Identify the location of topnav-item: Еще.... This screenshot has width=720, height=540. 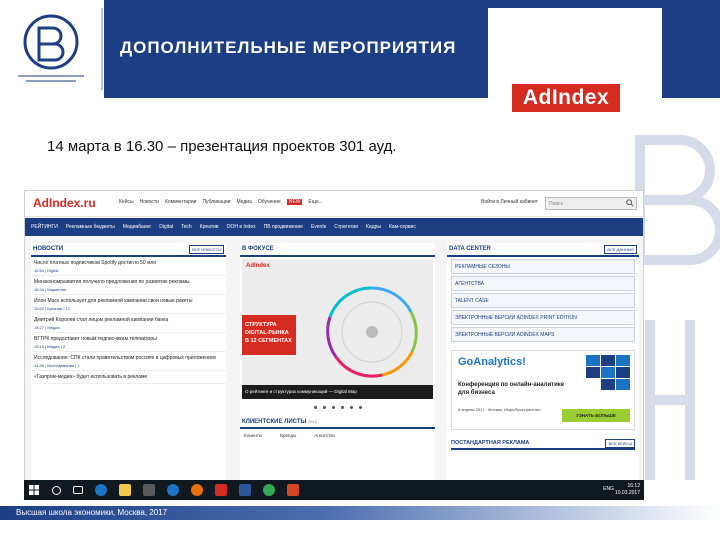
(315, 202).